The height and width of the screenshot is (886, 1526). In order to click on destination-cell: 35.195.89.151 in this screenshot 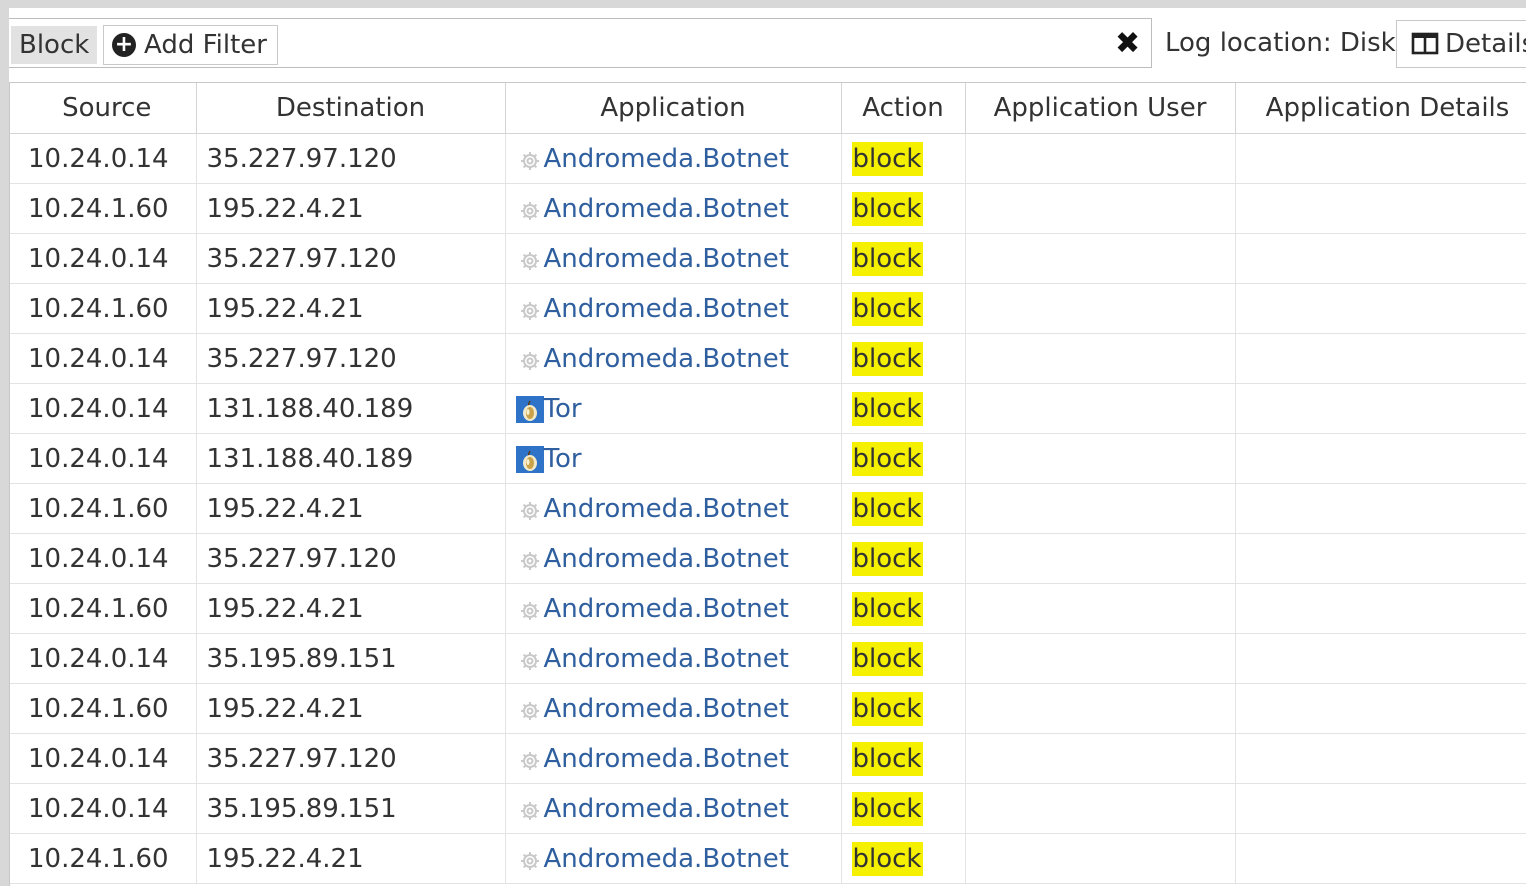, I will do `click(351, 808)`.